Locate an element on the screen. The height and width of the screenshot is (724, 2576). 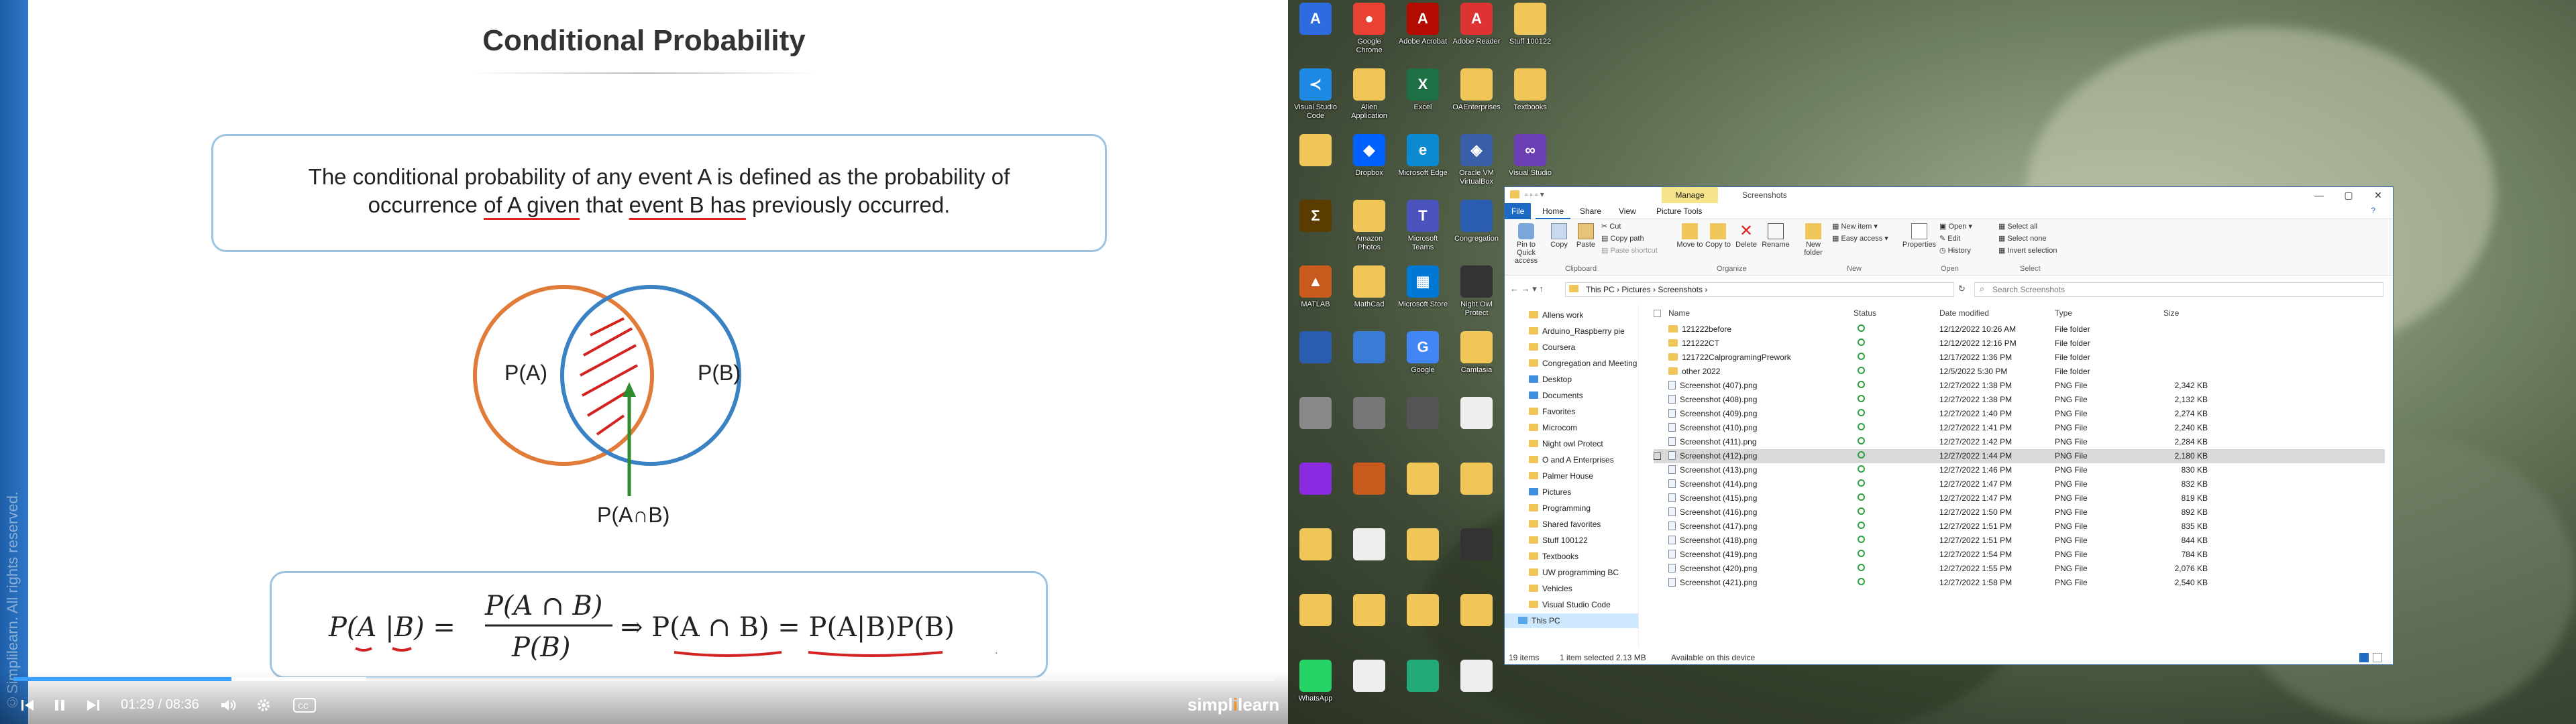
desktop-icon: ◆ Dropbox is located at coordinates (1369, 166).